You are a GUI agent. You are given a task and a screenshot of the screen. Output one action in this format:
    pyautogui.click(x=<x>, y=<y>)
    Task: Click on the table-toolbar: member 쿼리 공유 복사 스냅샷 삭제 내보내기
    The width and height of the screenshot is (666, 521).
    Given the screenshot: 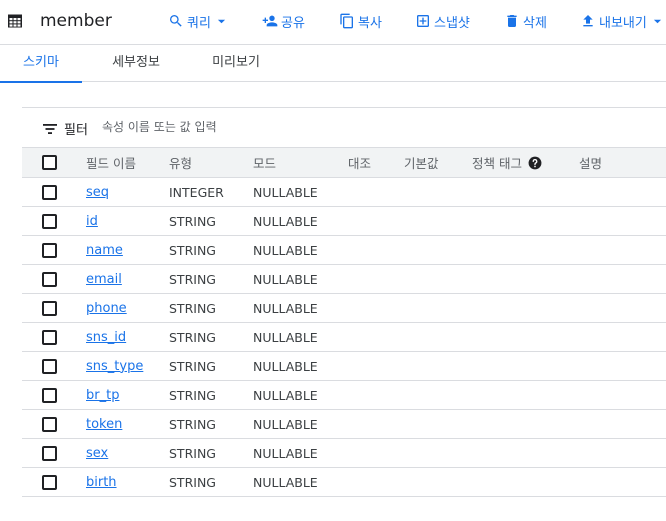 What is the action you would take?
    pyautogui.click(x=333, y=22)
    